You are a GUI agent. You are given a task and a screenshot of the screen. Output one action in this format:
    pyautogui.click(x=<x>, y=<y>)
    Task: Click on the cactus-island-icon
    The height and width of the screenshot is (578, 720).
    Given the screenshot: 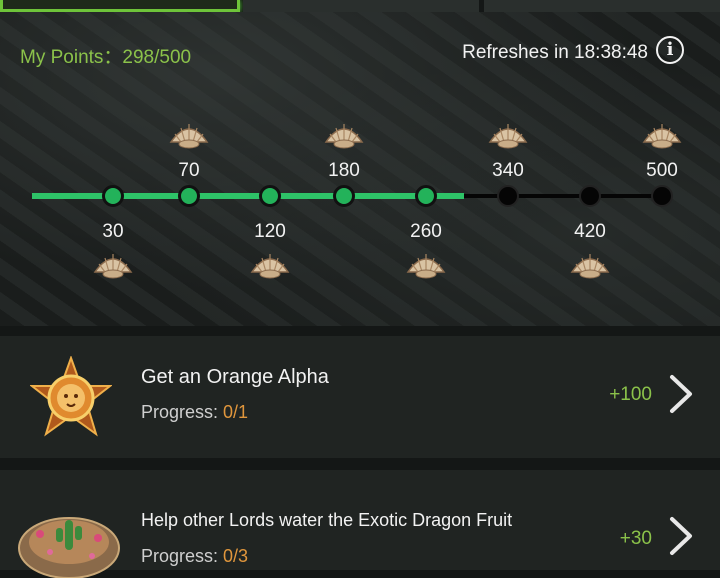 What is the action you would take?
    pyautogui.click(x=69, y=547)
    